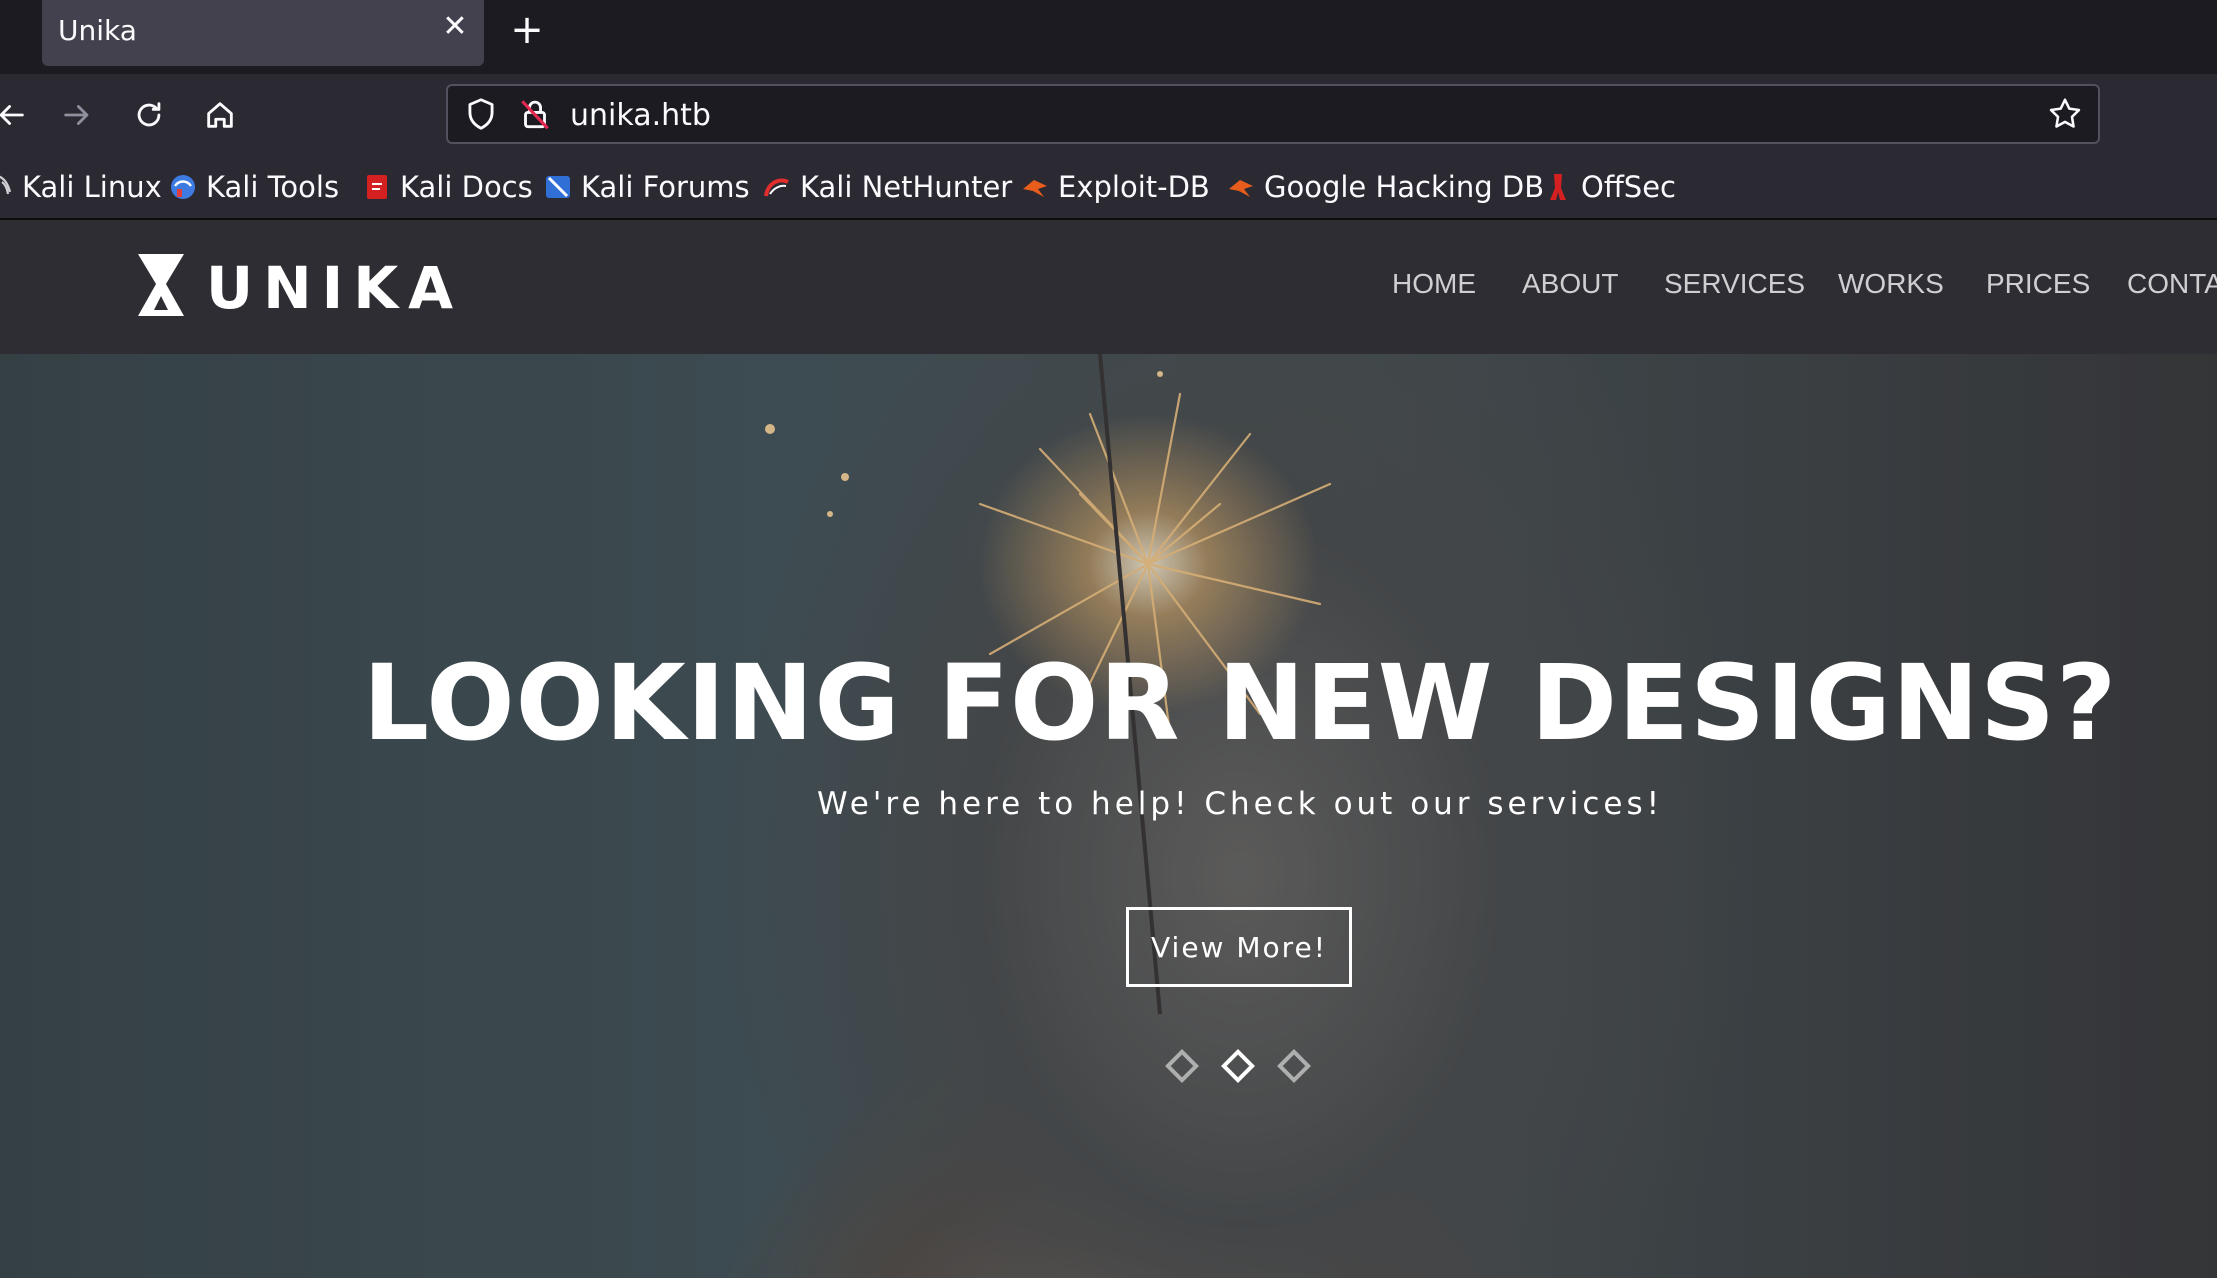 Image resolution: width=2217 pixels, height=1278 pixels. What do you see at coordinates (377, 187) in the screenshot?
I see `kali-docs-icon` at bounding box center [377, 187].